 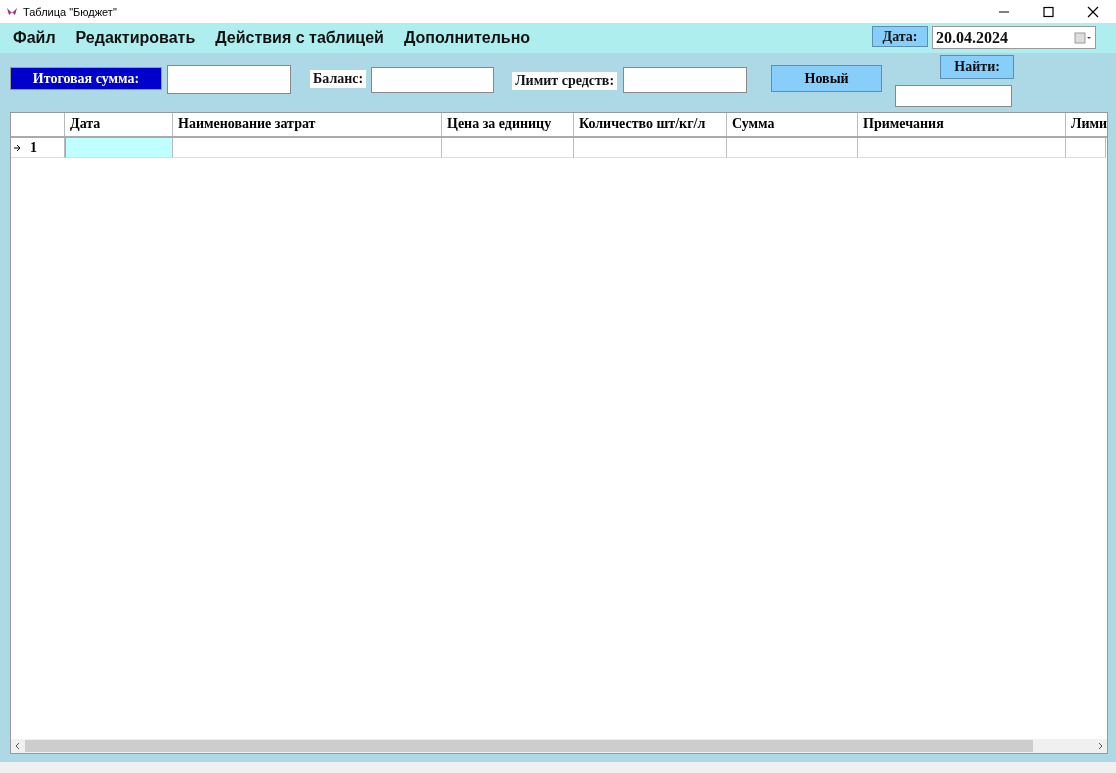 What do you see at coordinates (307, 124) in the screenshot?
I see `column-header: Наименование затрат` at bounding box center [307, 124].